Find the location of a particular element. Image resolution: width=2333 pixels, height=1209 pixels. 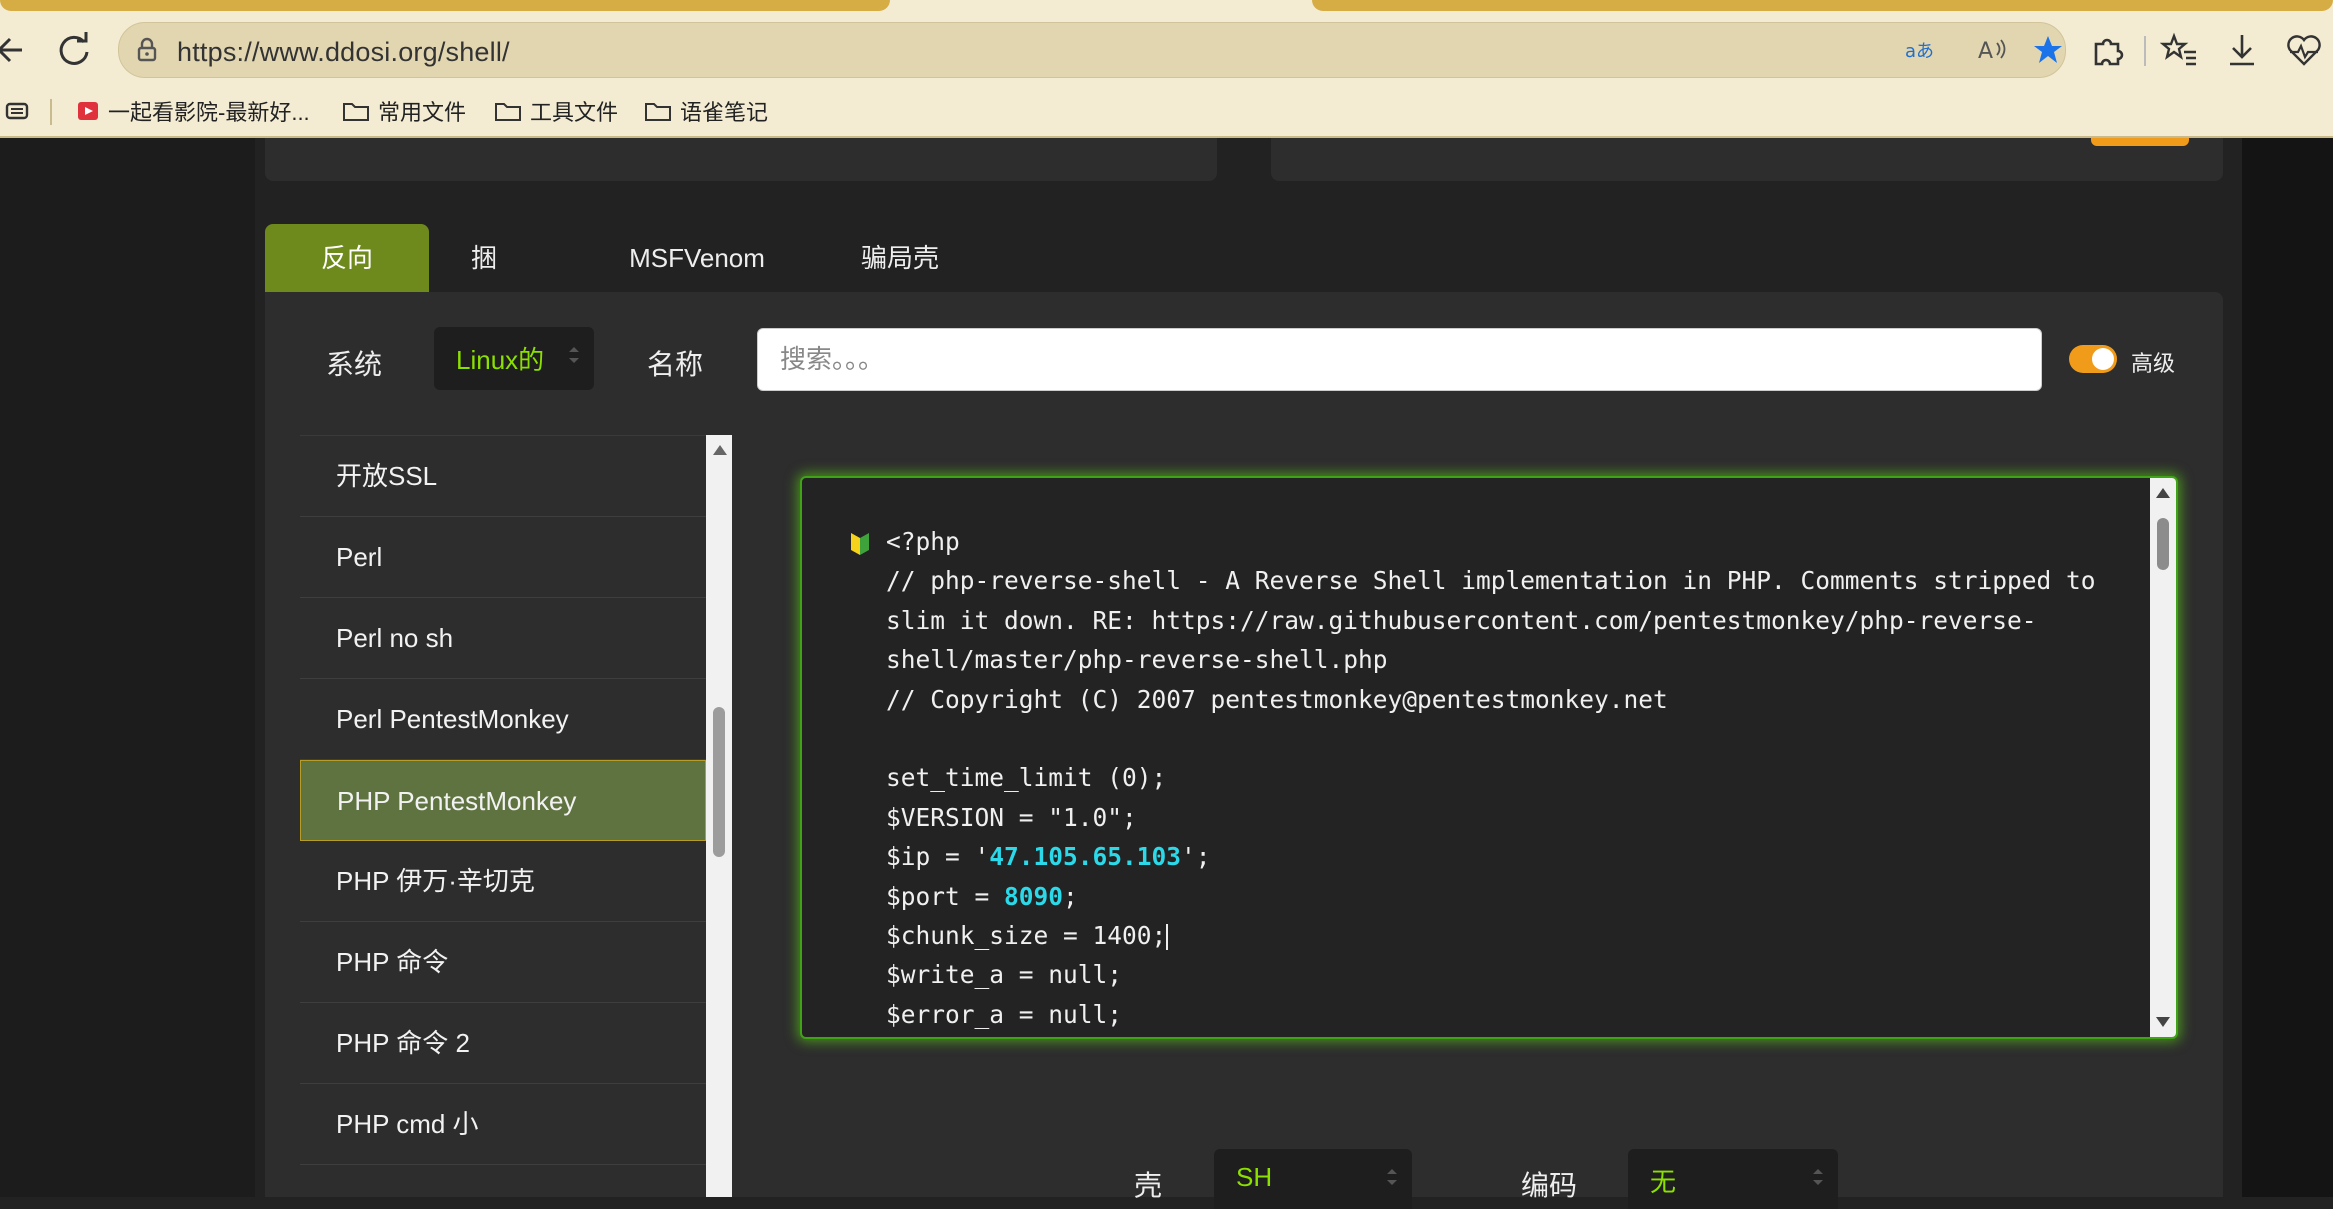

bookmark-label: 常用文件 is located at coordinates (422, 112).